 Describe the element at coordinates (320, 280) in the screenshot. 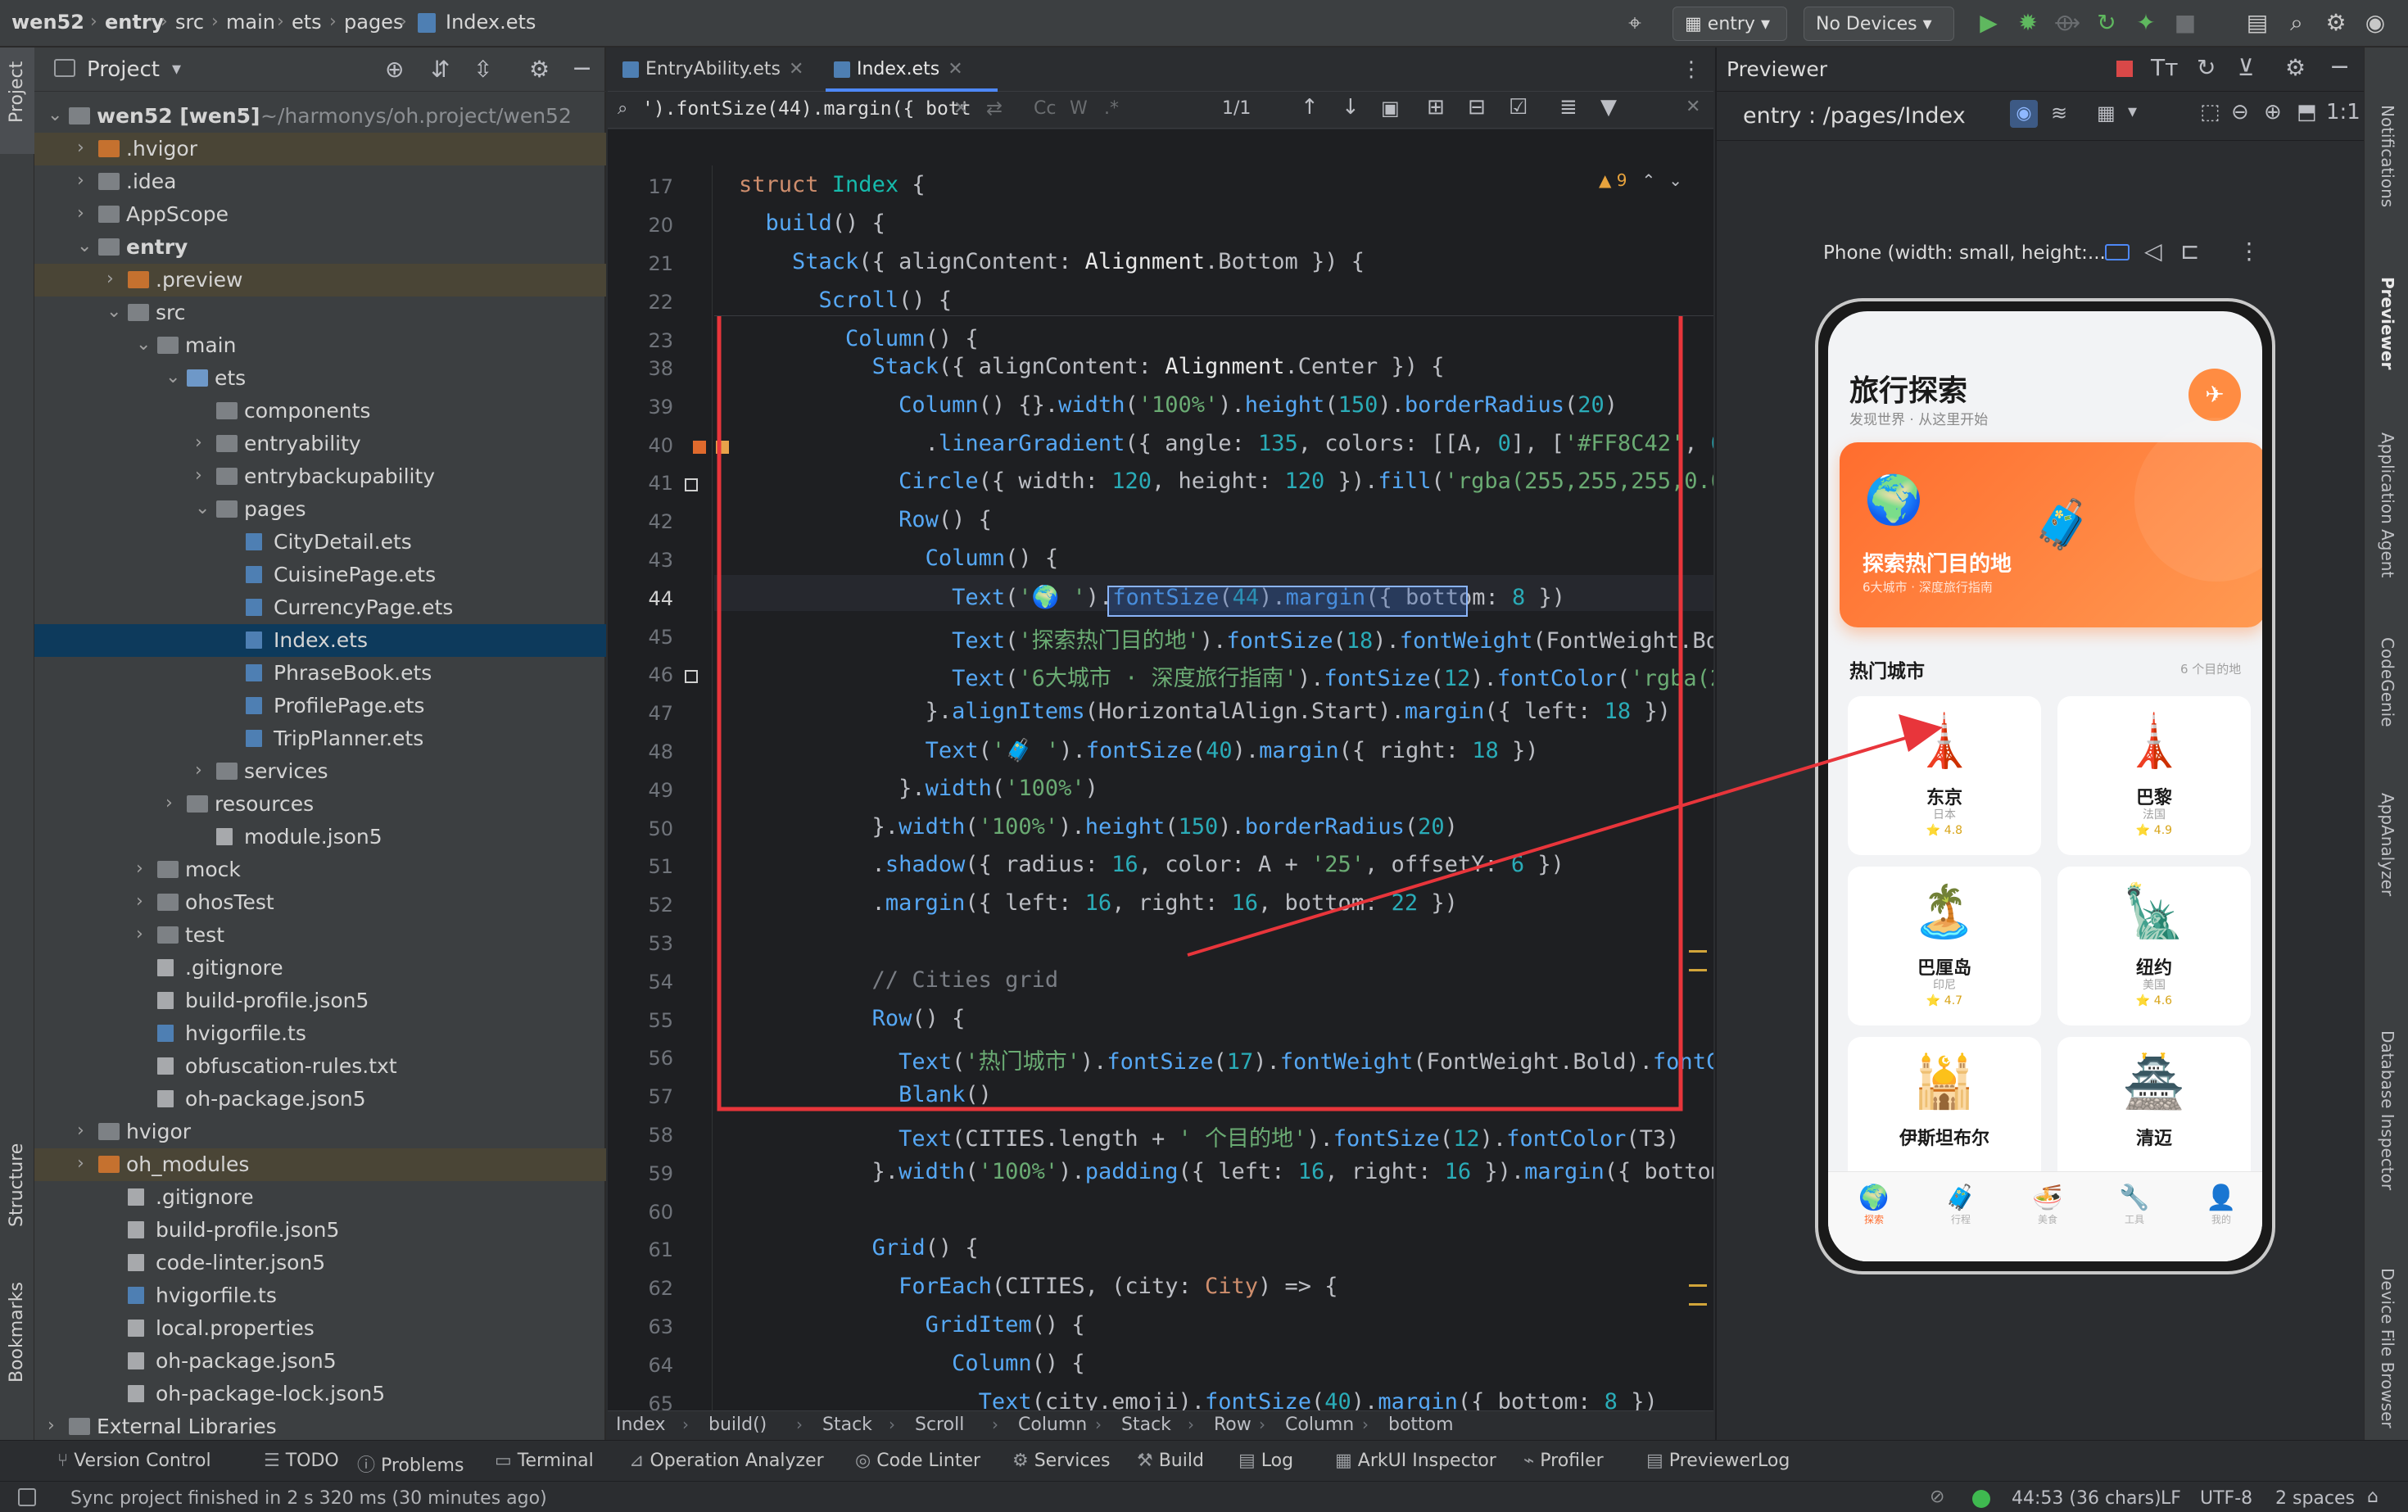

I see `tree-item: › .preview` at that location.